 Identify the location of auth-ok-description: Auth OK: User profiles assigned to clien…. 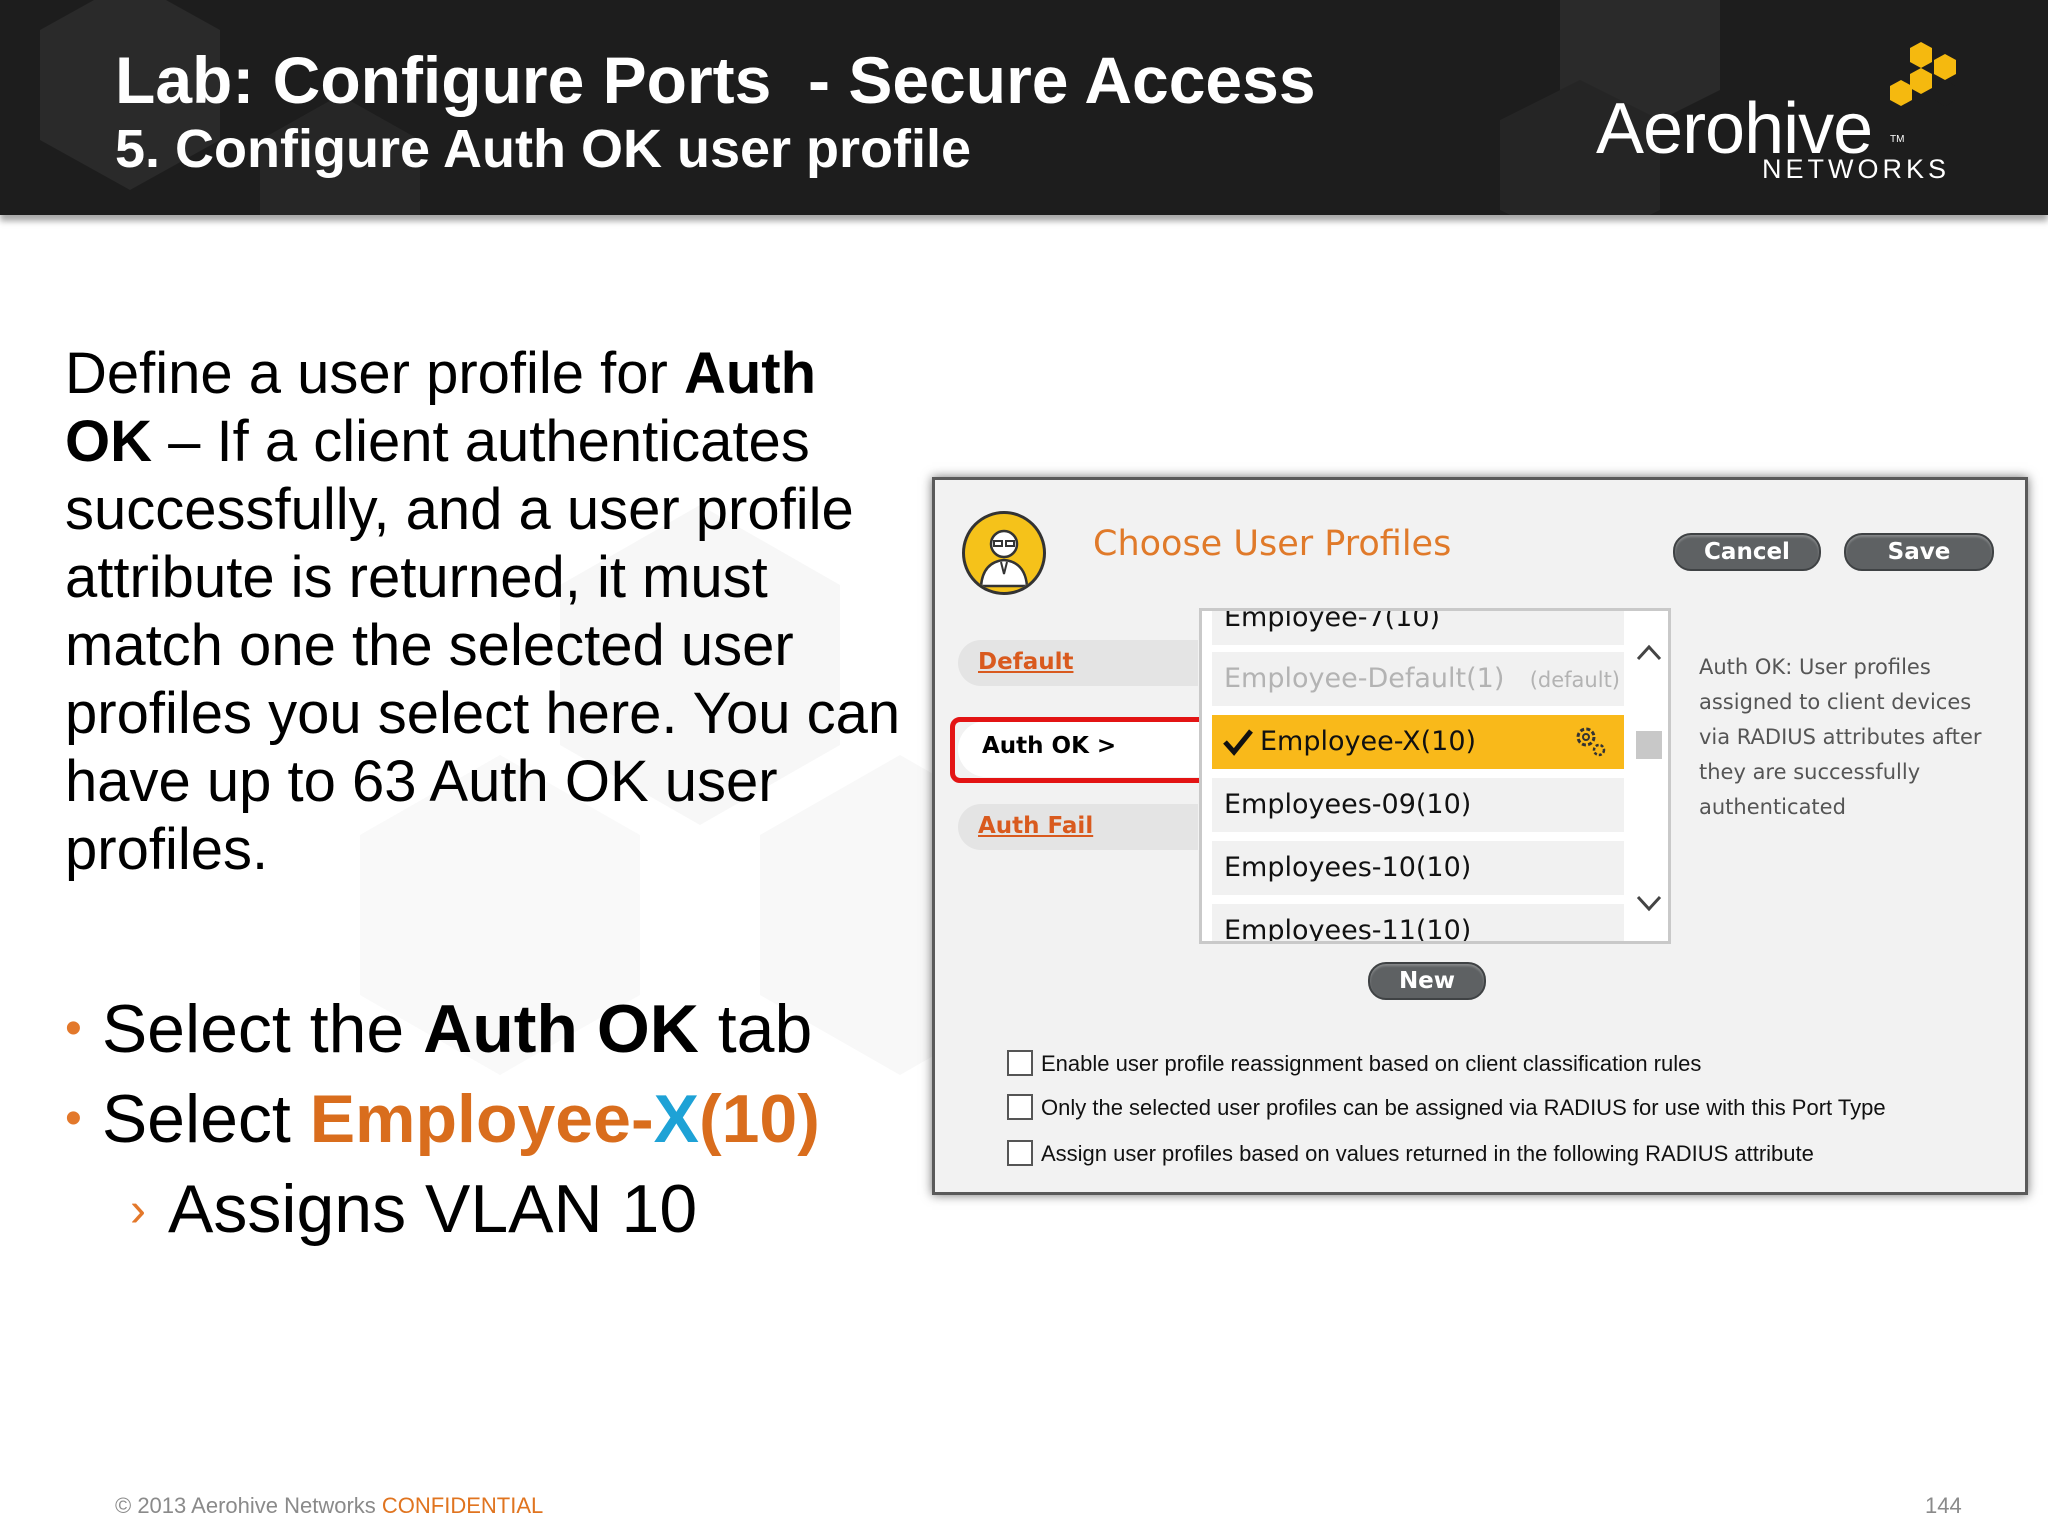
(1840, 737).